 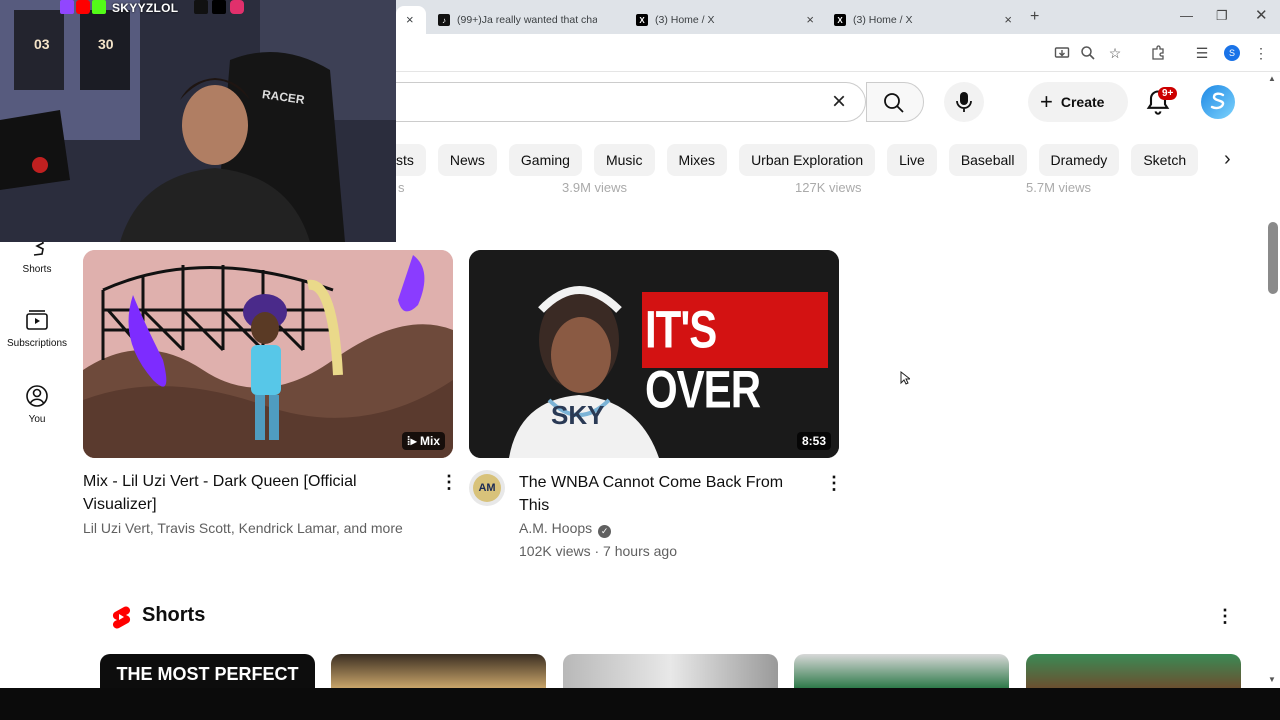 I want to click on microphone-icon, so click(x=964, y=102).